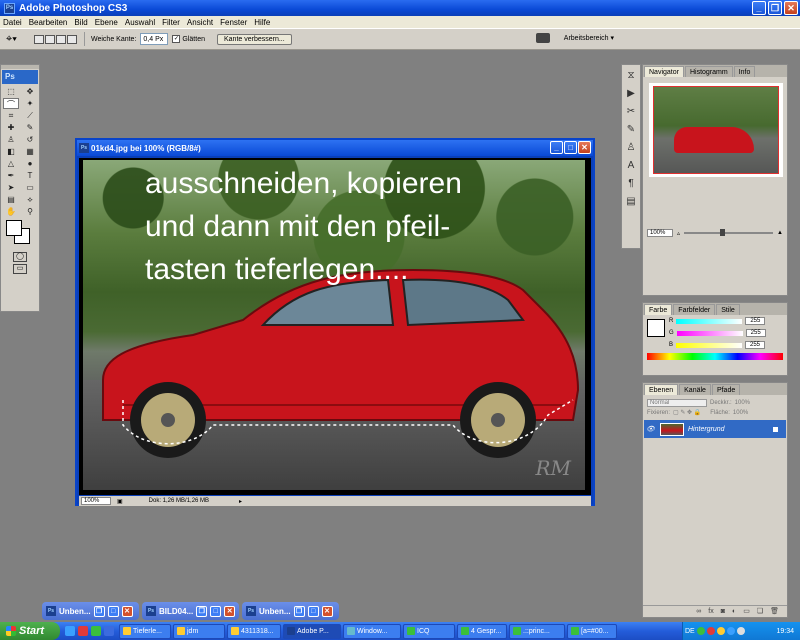 The height and width of the screenshot is (640, 800). I want to click on zoom-in-icon: ▲, so click(780, 233).